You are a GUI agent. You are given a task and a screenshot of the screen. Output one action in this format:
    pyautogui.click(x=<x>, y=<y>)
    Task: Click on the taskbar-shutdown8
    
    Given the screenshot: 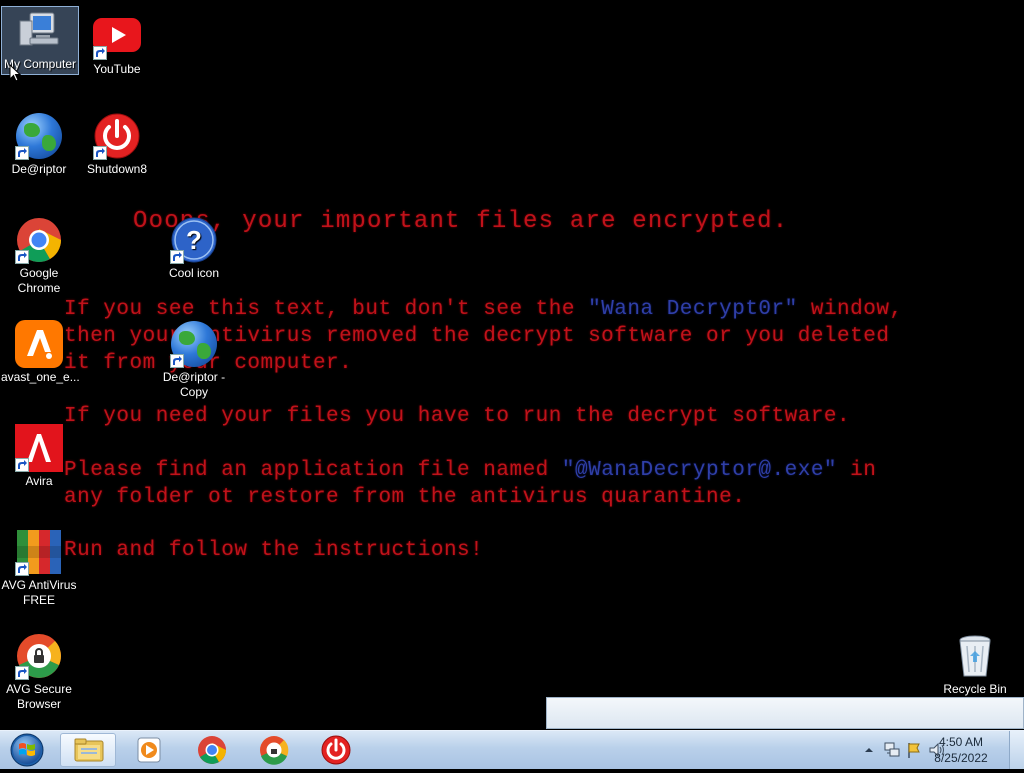 What is the action you would take?
    pyautogui.click(x=336, y=750)
    